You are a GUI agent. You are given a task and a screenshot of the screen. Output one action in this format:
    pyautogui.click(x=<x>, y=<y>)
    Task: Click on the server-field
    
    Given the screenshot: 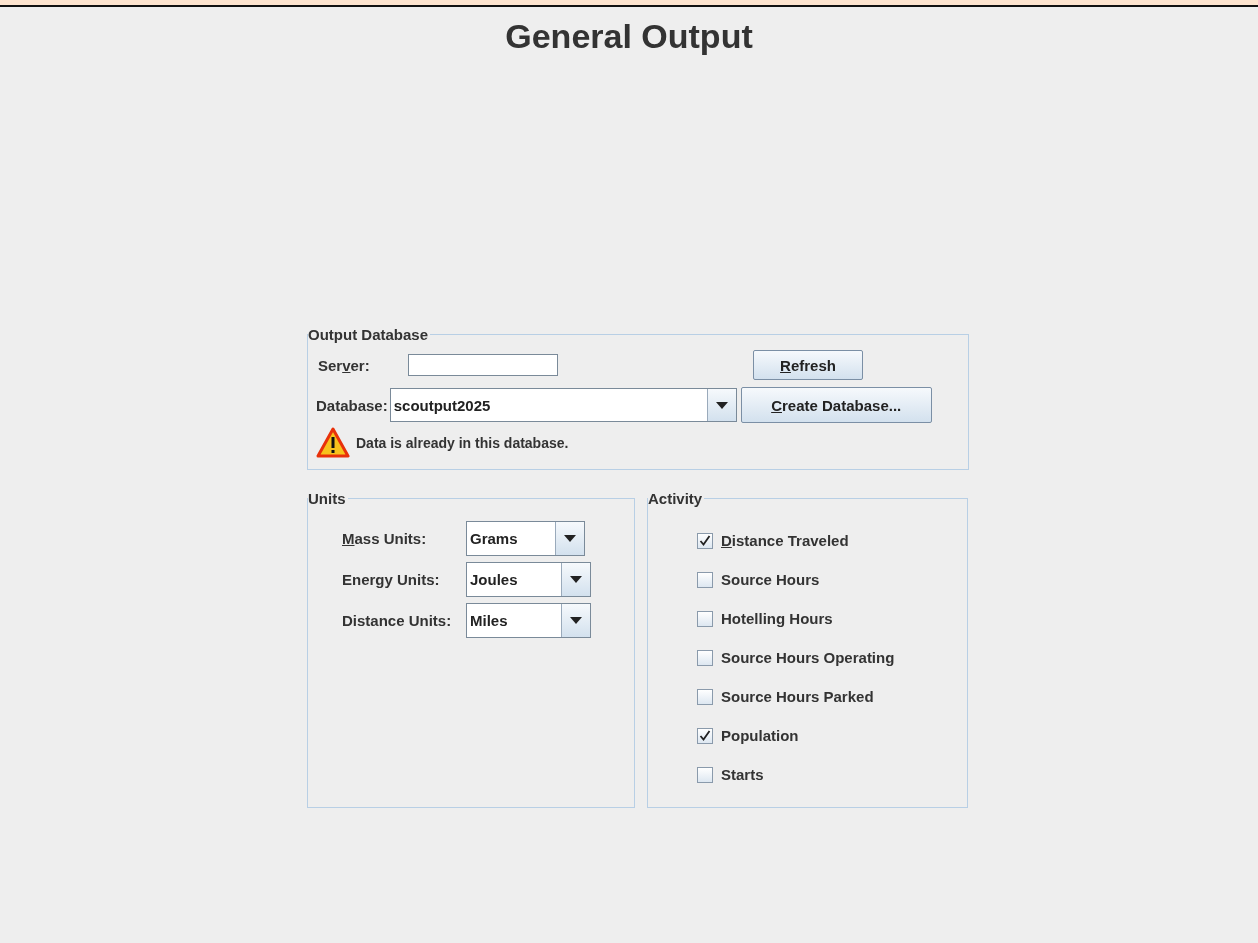 What is the action you would take?
    pyautogui.click(x=483, y=365)
    